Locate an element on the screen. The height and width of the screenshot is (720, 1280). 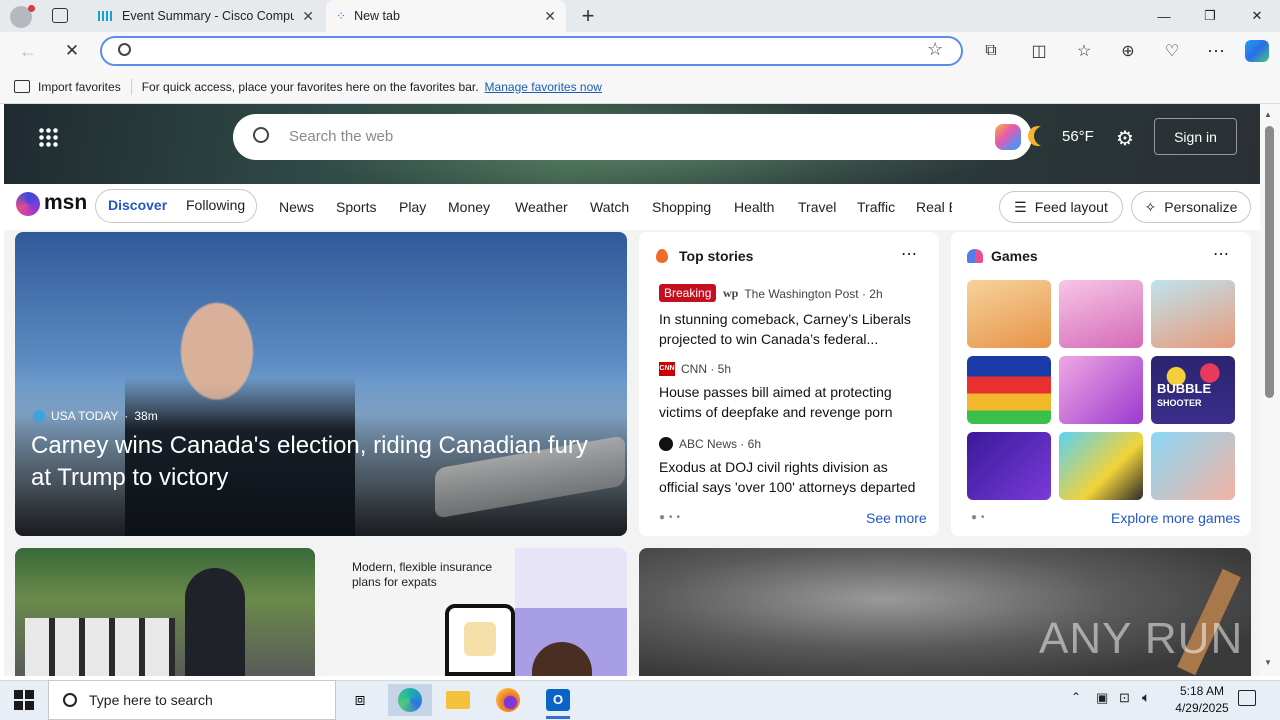
abc-logo-icon is located at coordinates (666, 444).